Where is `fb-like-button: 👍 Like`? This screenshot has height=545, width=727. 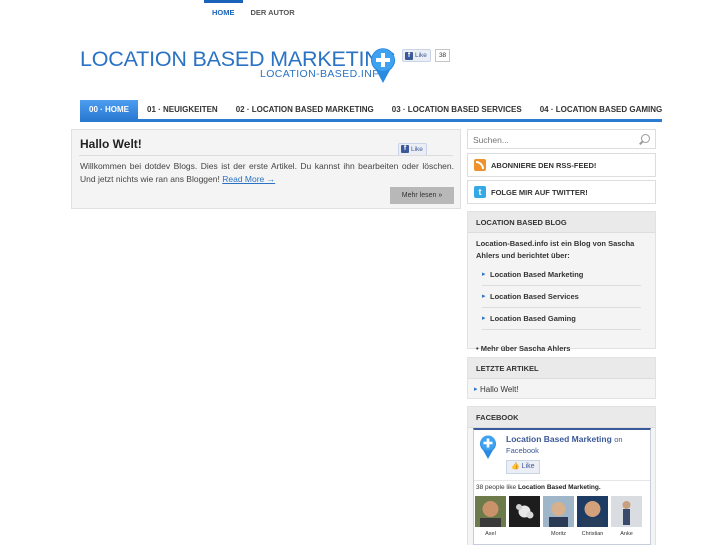
fb-like-button: 👍 Like is located at coordinates (523, 467).